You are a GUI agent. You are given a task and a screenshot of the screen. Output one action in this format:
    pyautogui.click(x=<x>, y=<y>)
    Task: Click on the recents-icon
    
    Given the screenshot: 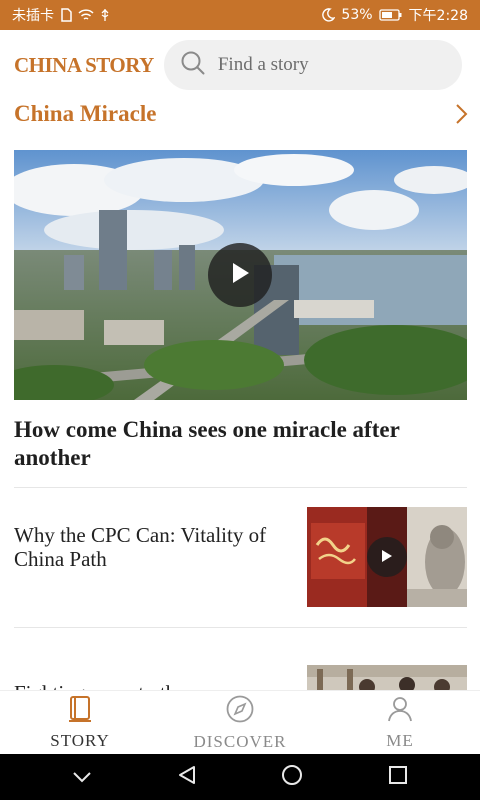 What is the action you would take?
    pyautogui.click(x=398, y=777)
    